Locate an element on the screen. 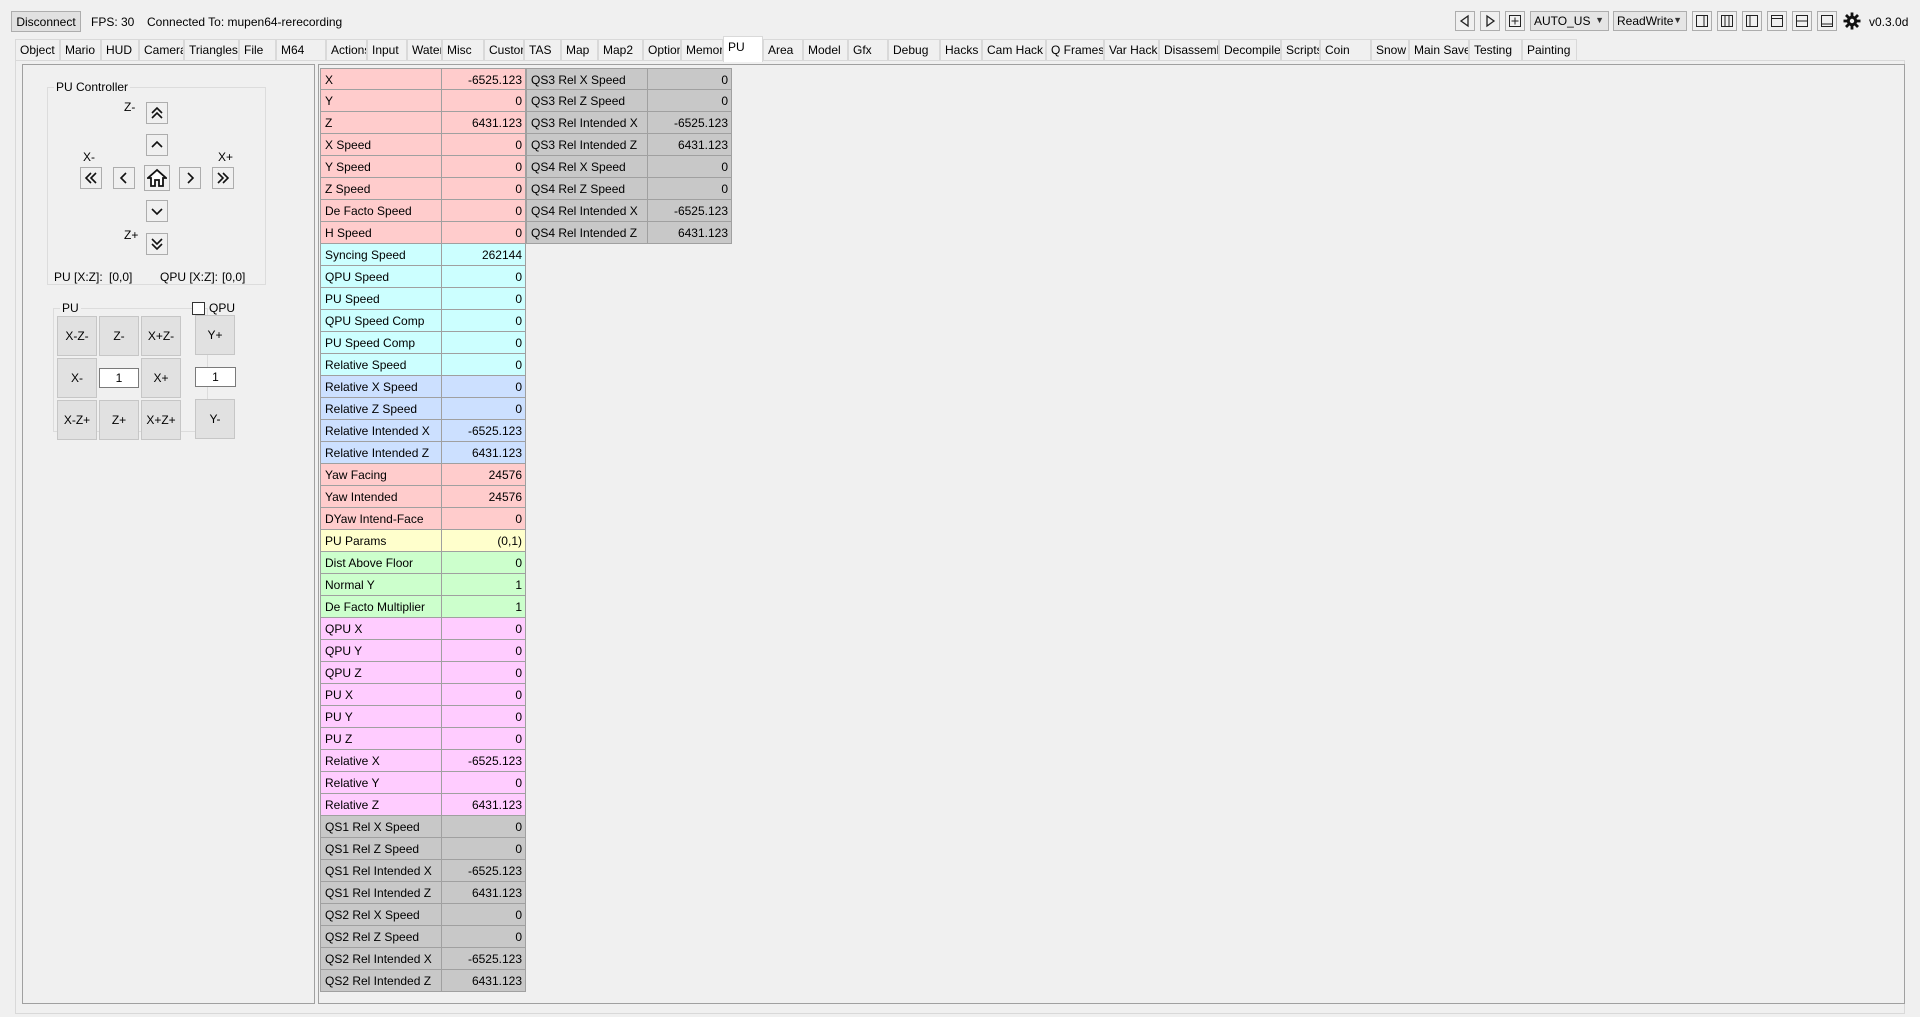  tab-main-save: Main Save is located at coordinates (1439, 50).